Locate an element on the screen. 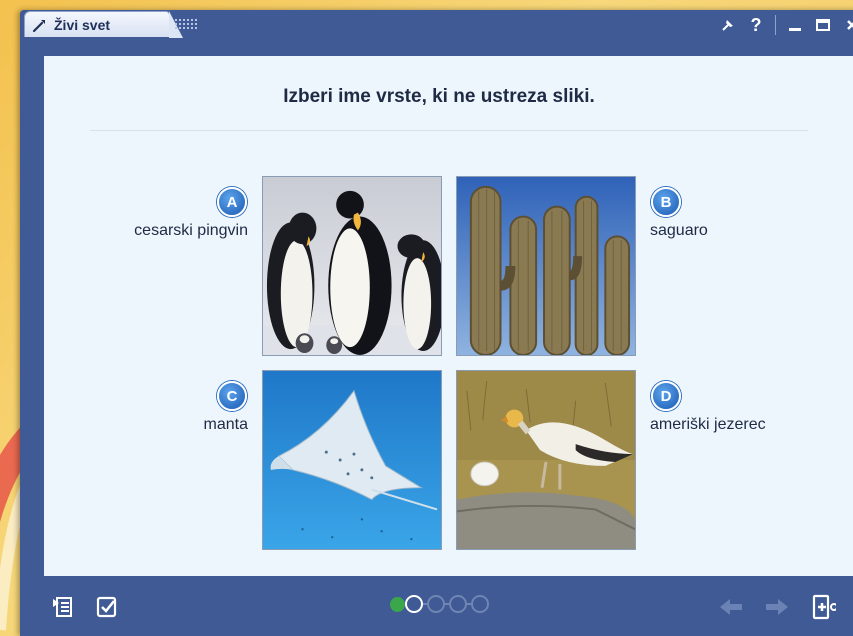 This screenshot has width=853, height=636. maximize-icon is located at coordinates (823, 25).